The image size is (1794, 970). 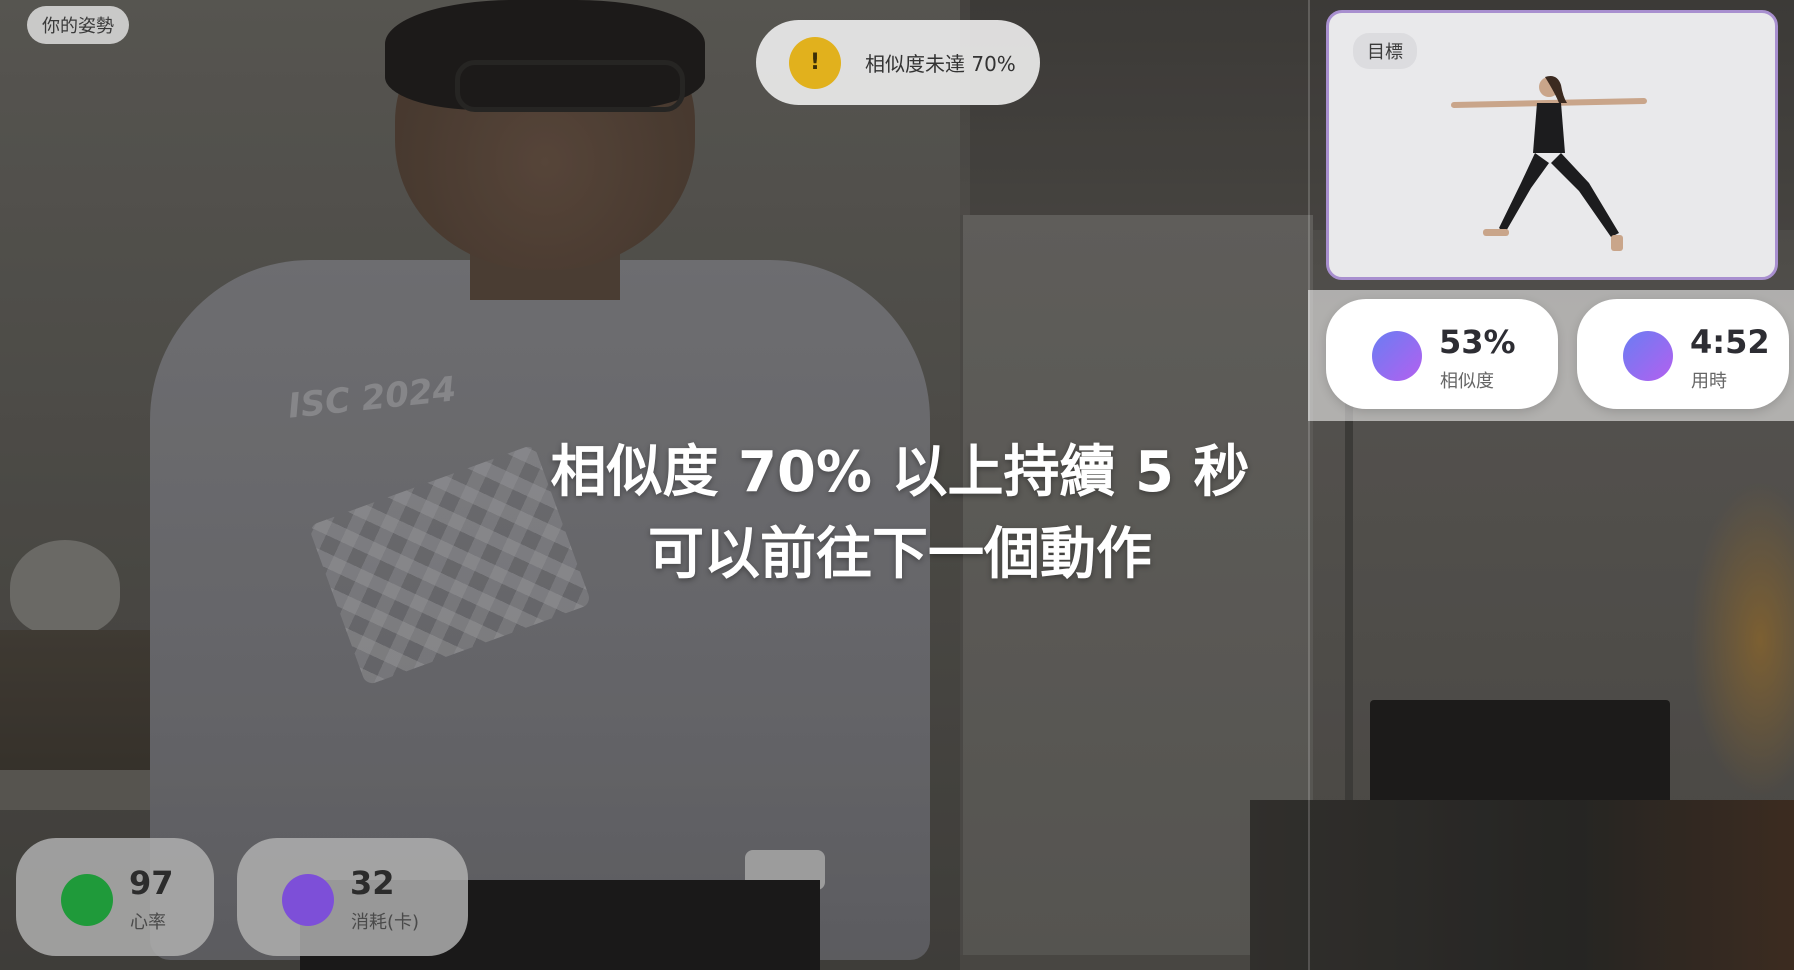 What do you see at coordinates (1709, 381) in the screenshot?
I see `elapsed-time-label: 用時` at bounding box center [1709, 381].